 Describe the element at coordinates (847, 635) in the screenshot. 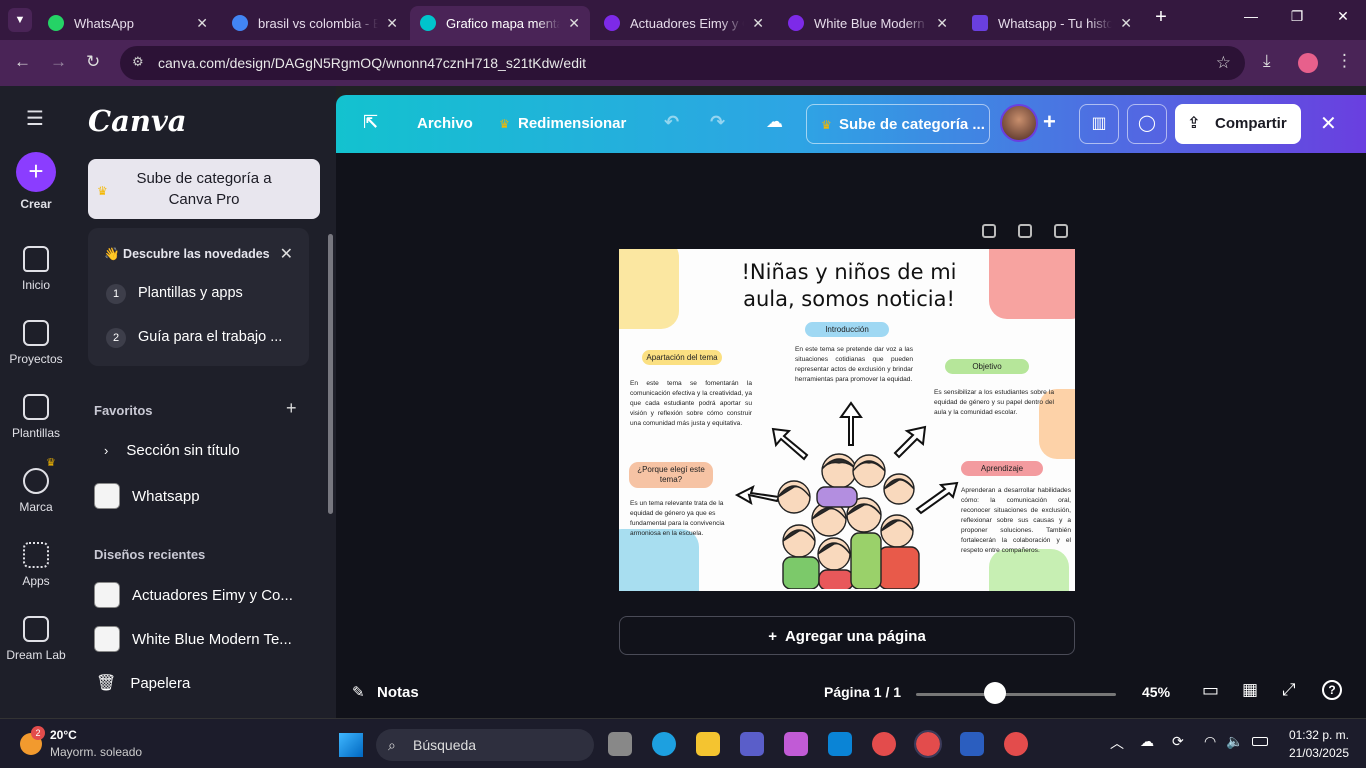

I see `add-page-button: + Agregar una página` at that location.